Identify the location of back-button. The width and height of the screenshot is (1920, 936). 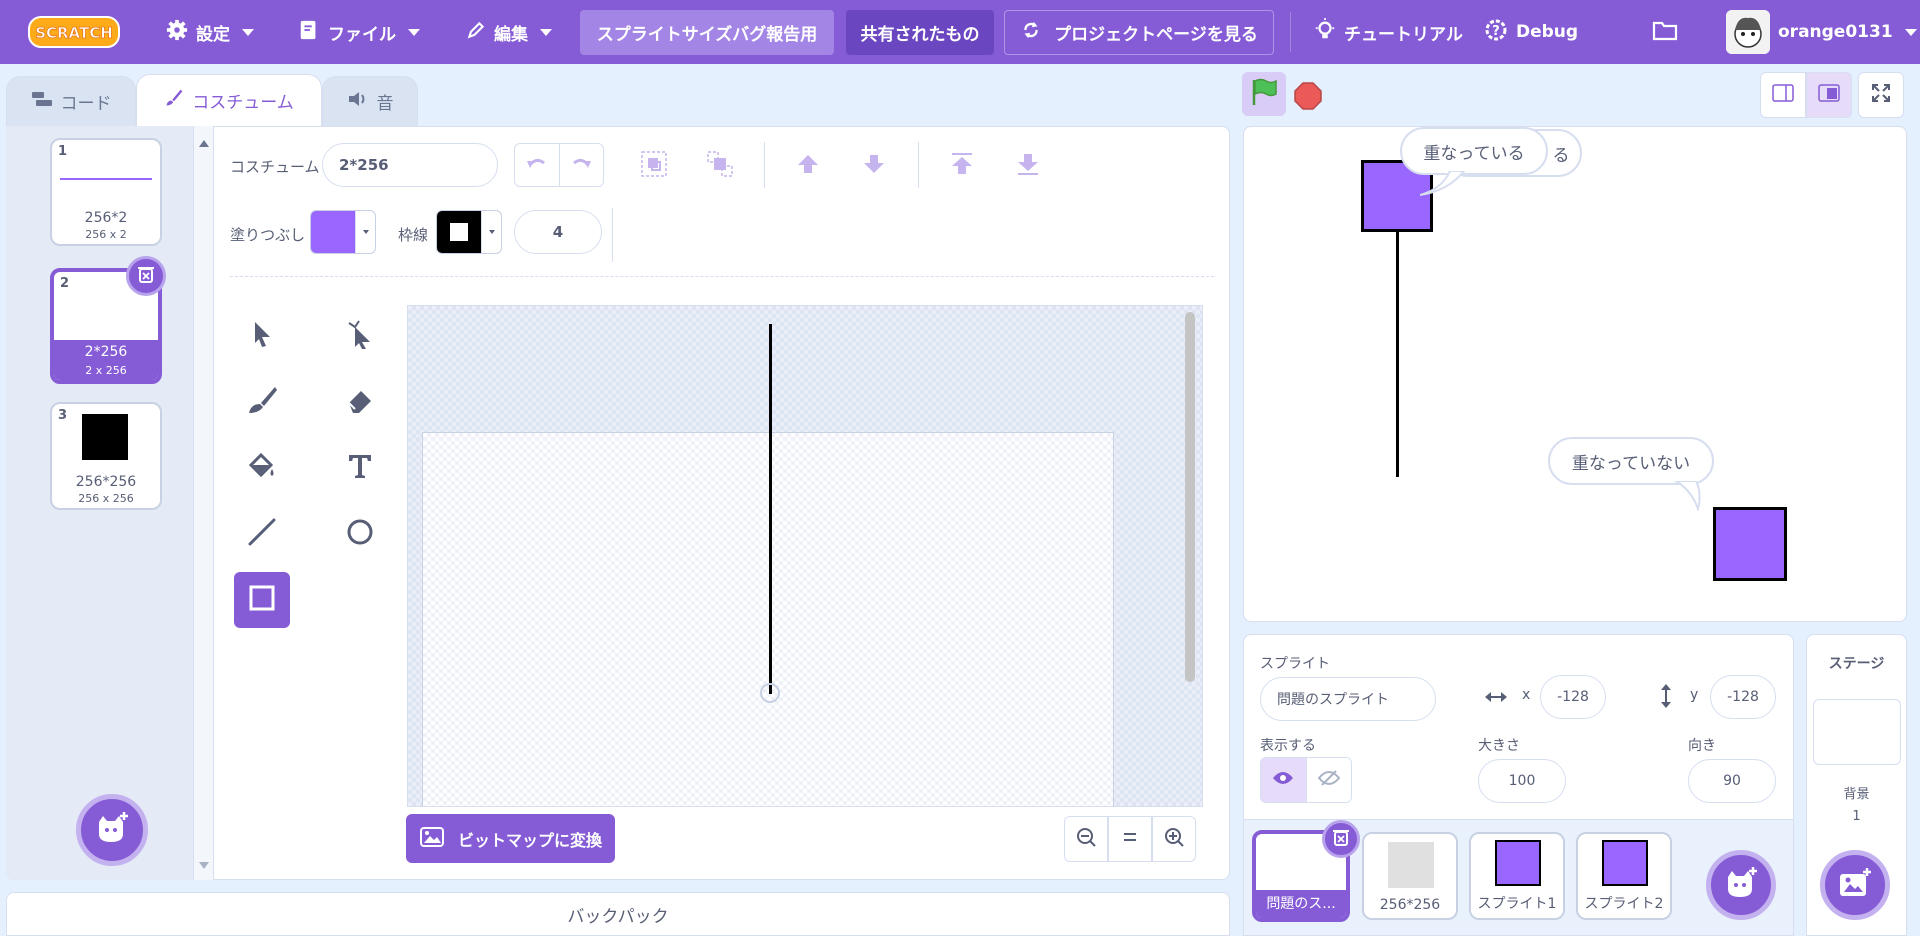
(1028, 166).